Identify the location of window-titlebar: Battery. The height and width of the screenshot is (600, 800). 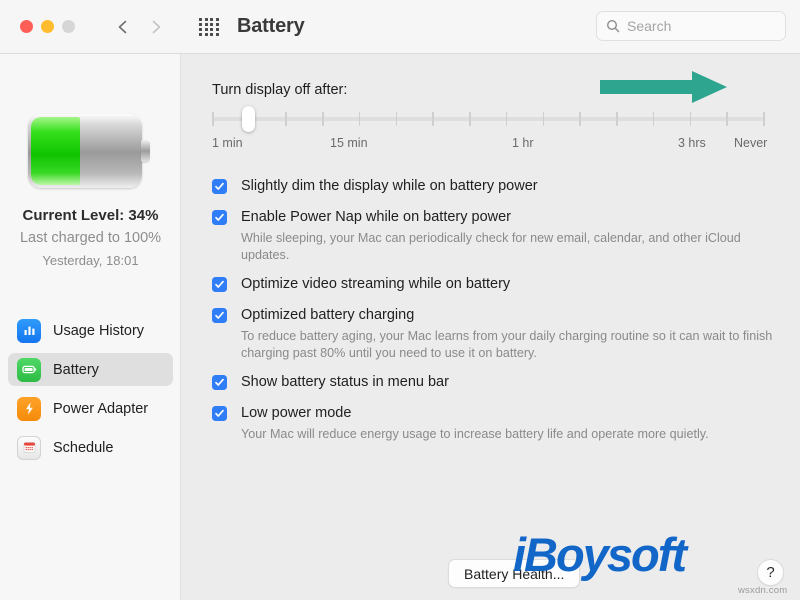
(400, 27).